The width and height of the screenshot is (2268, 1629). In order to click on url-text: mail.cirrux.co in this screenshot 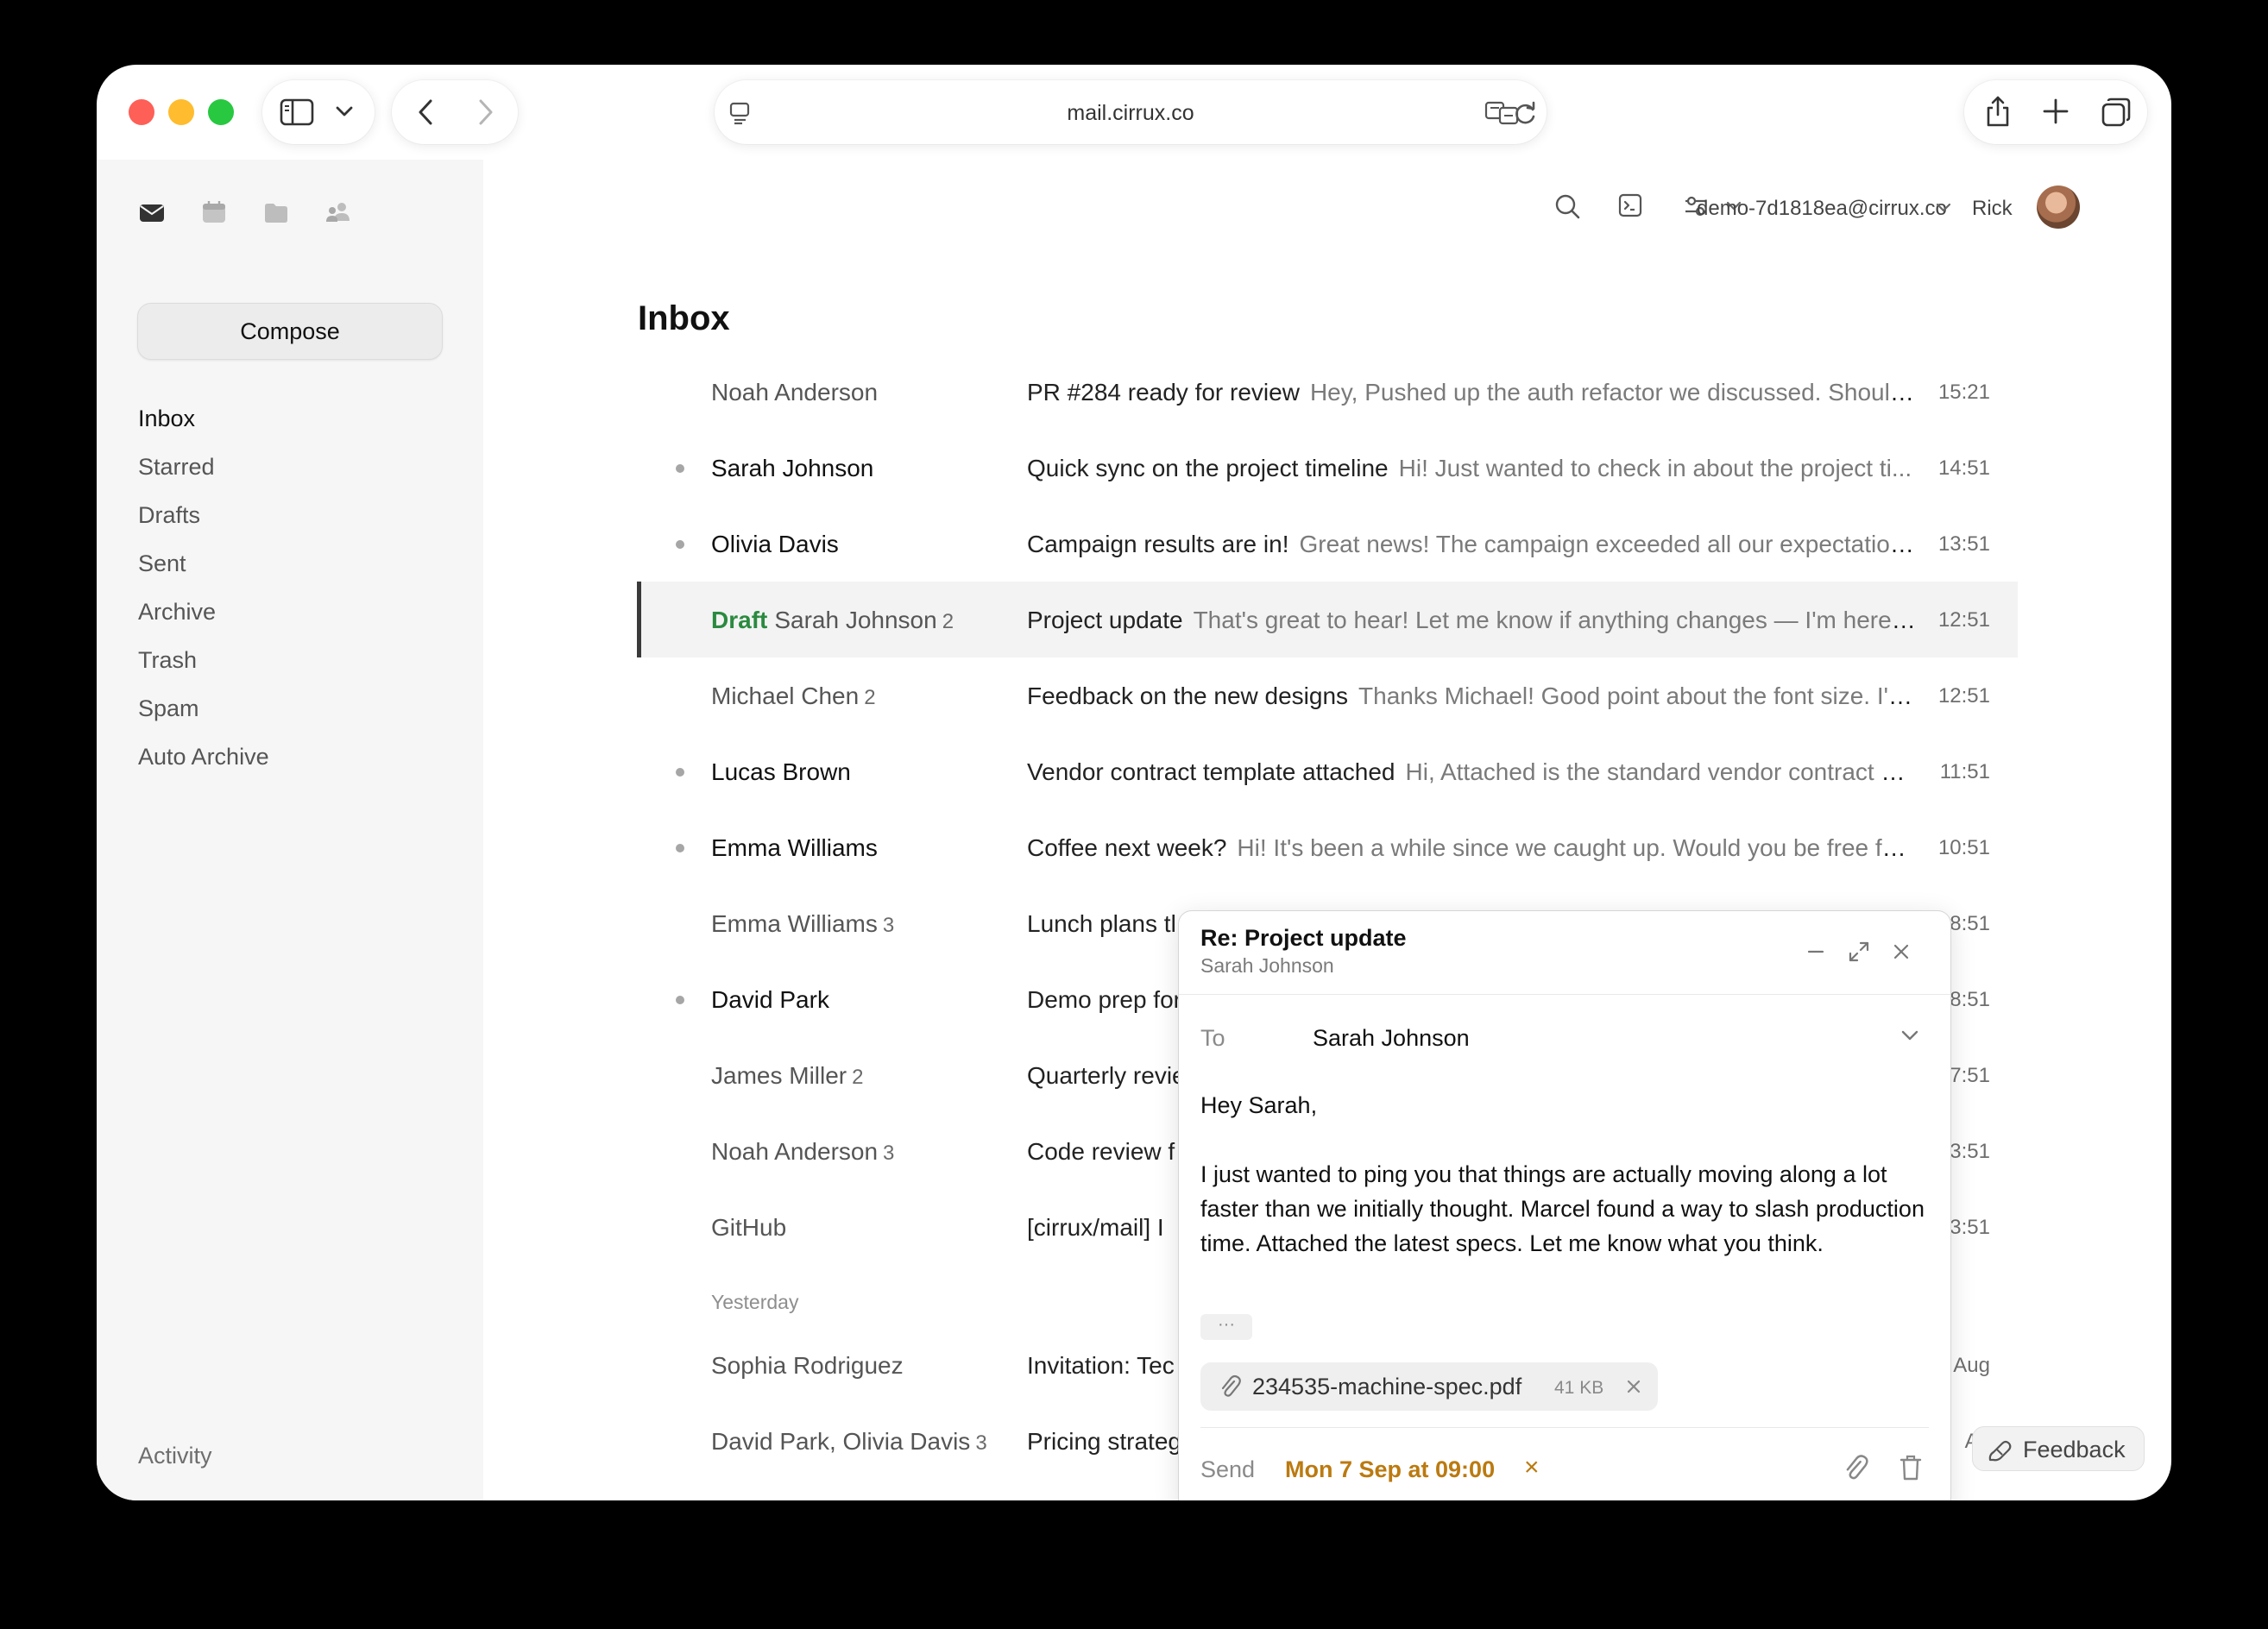, I will do `click(1131, 113)`.